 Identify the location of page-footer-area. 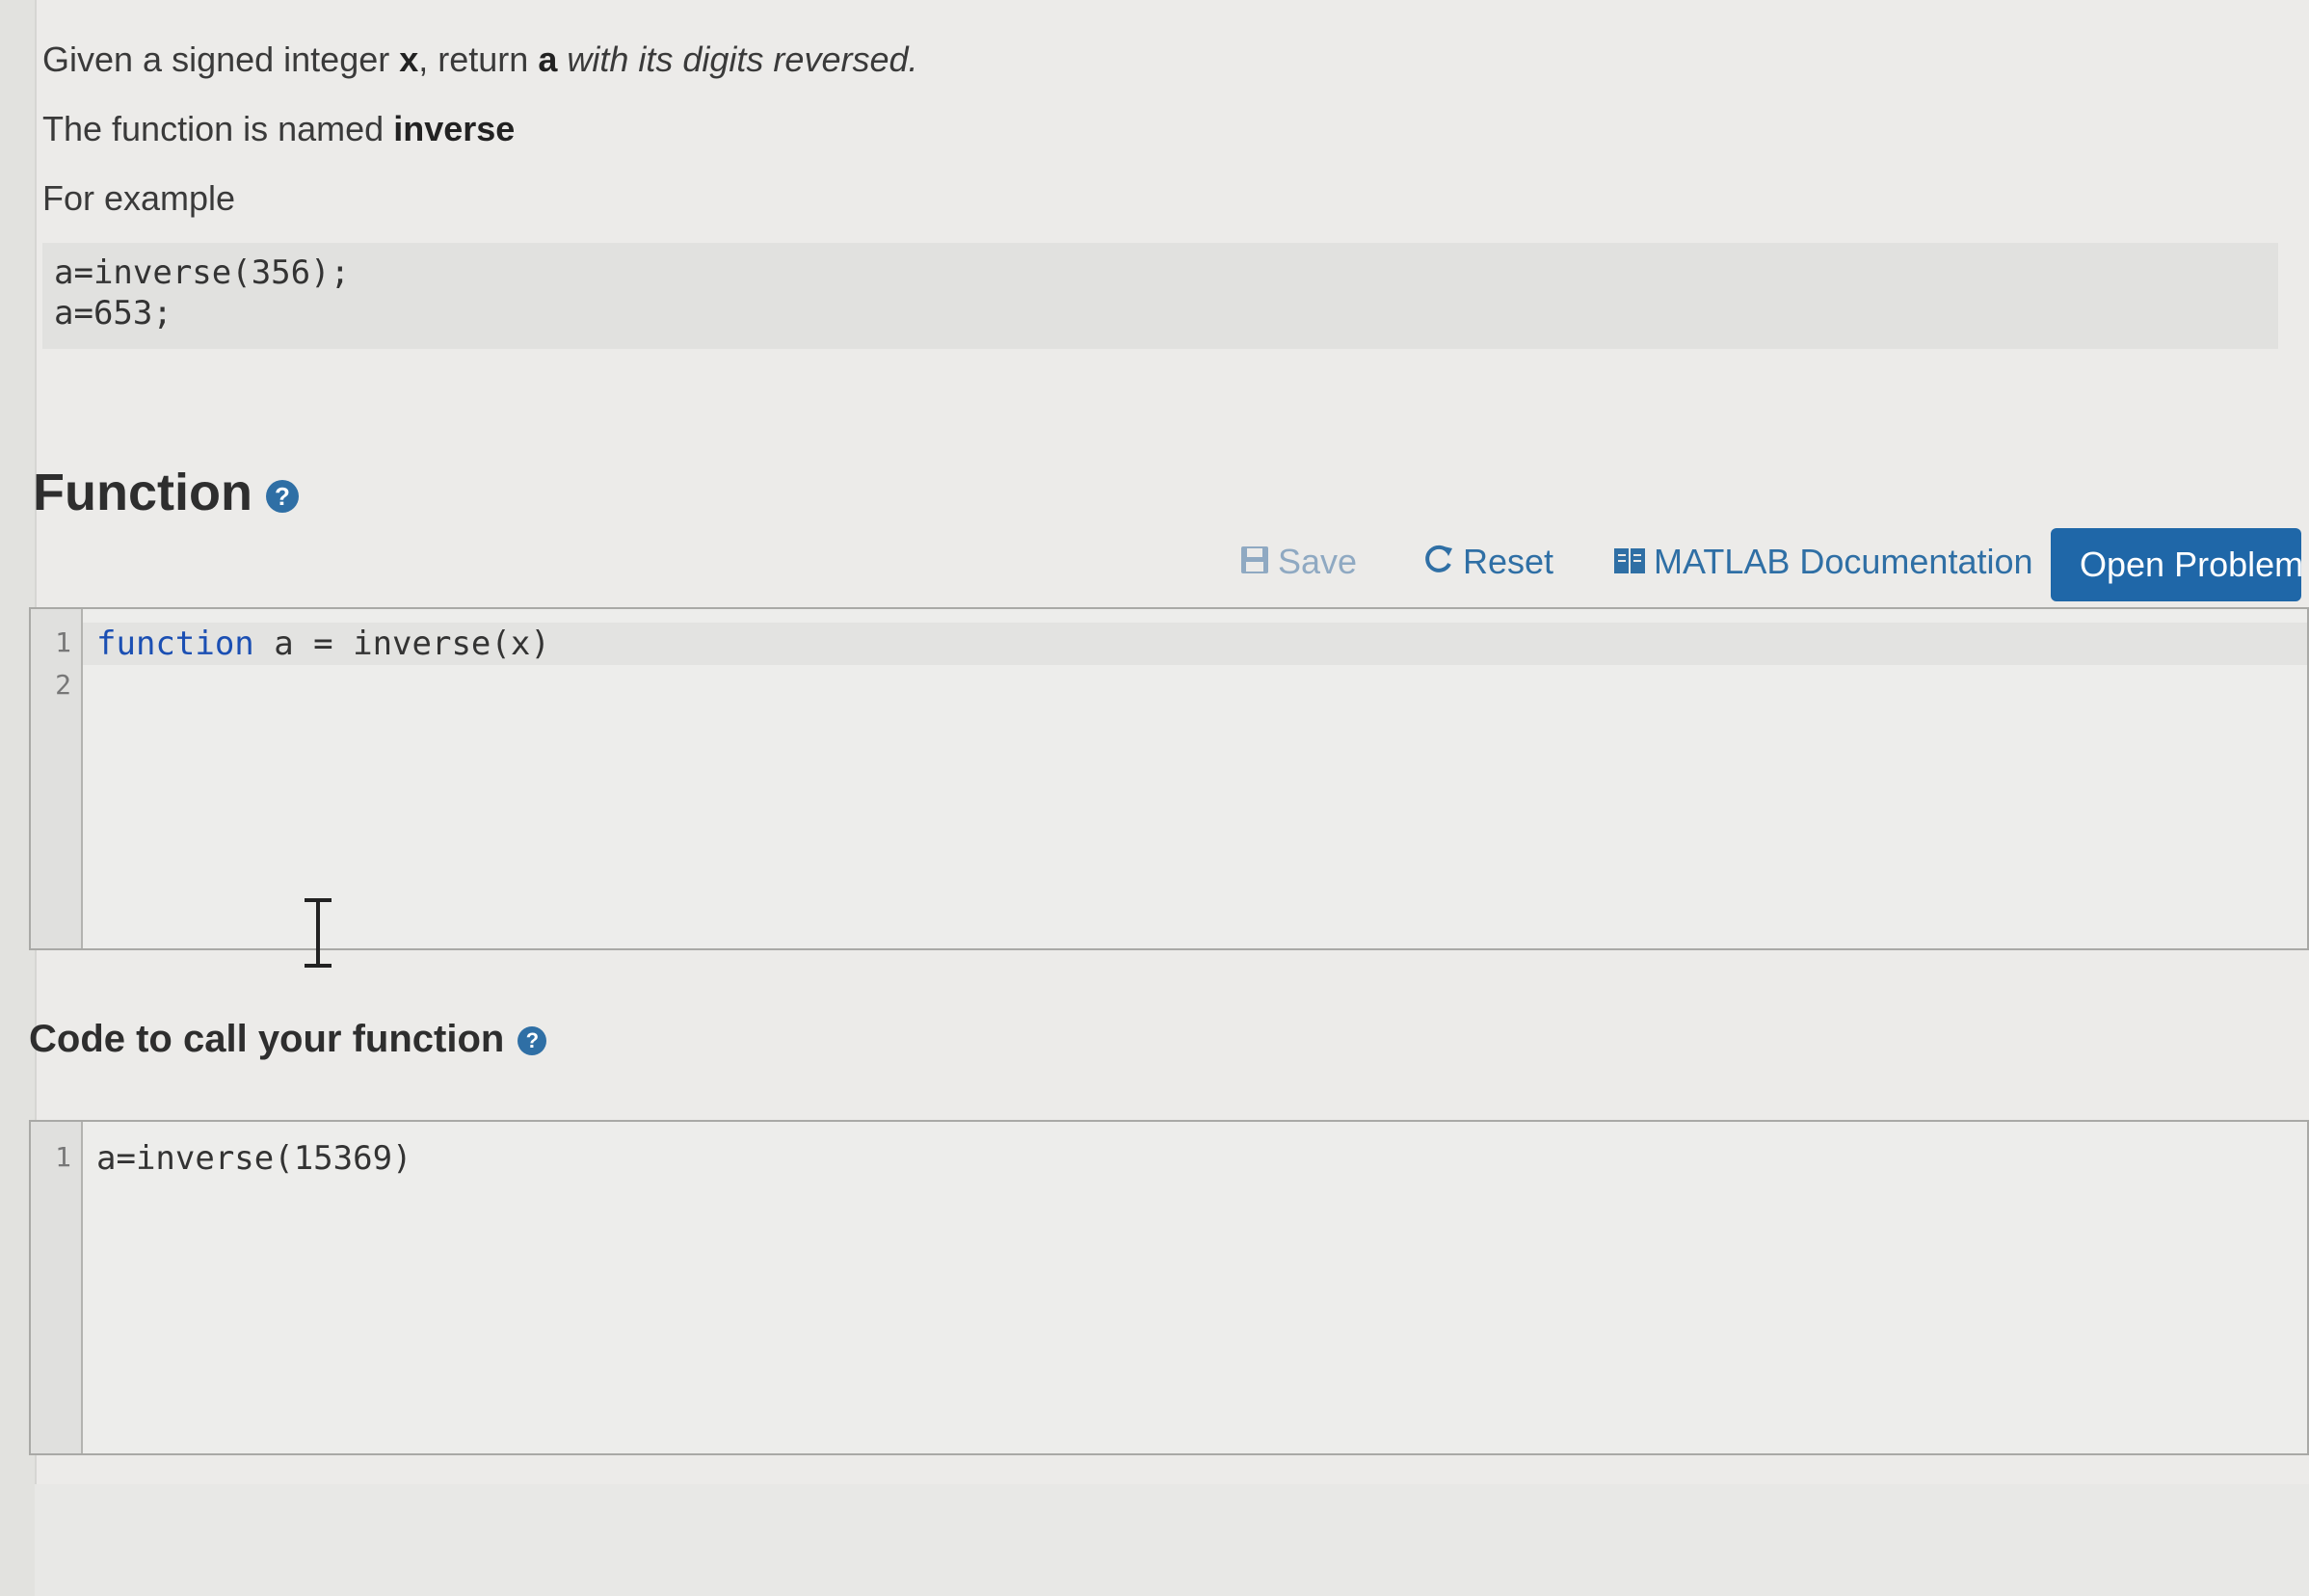
(1172, 1540).